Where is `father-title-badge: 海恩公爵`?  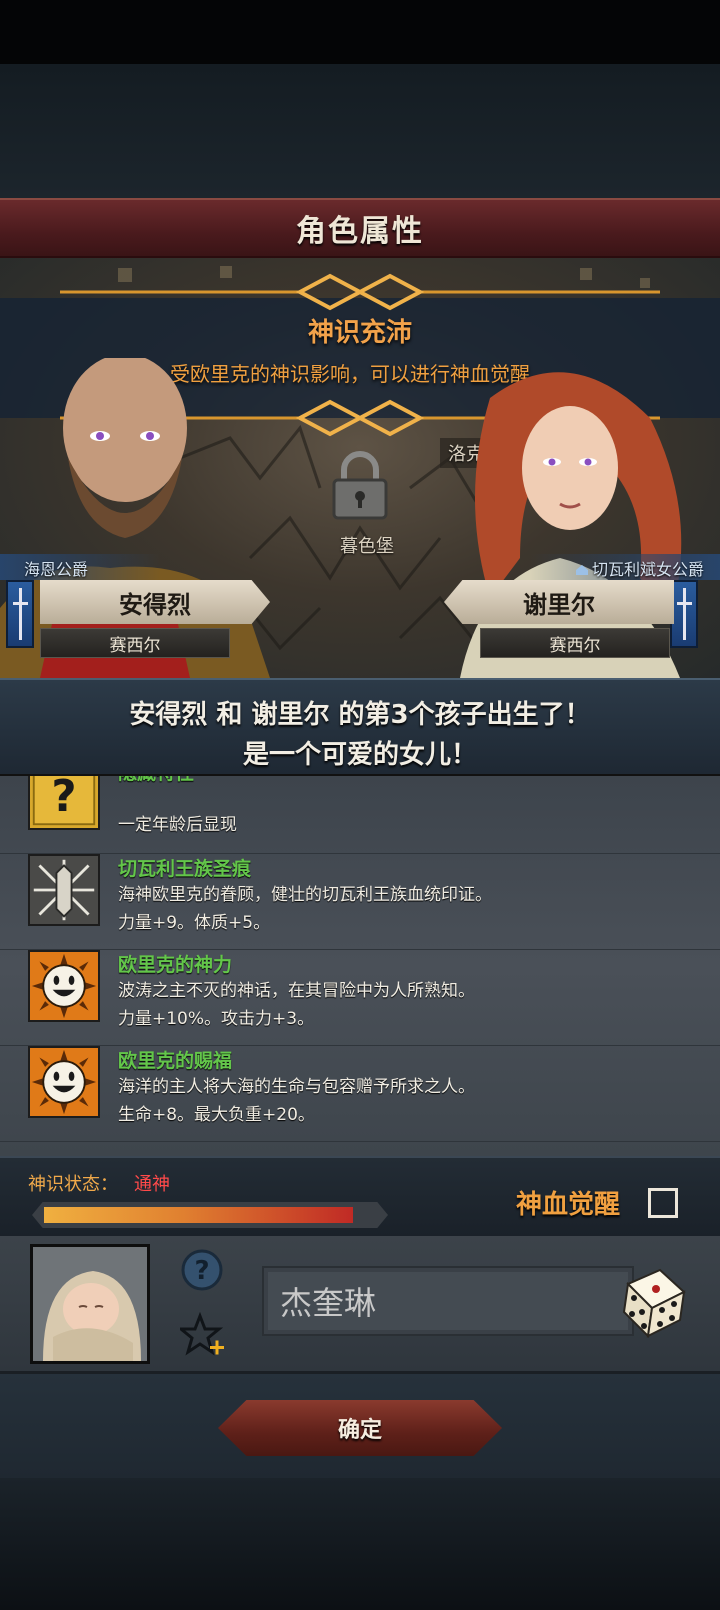
father-title-badge: 海恩公爵 is located at coordinates (80, 567).